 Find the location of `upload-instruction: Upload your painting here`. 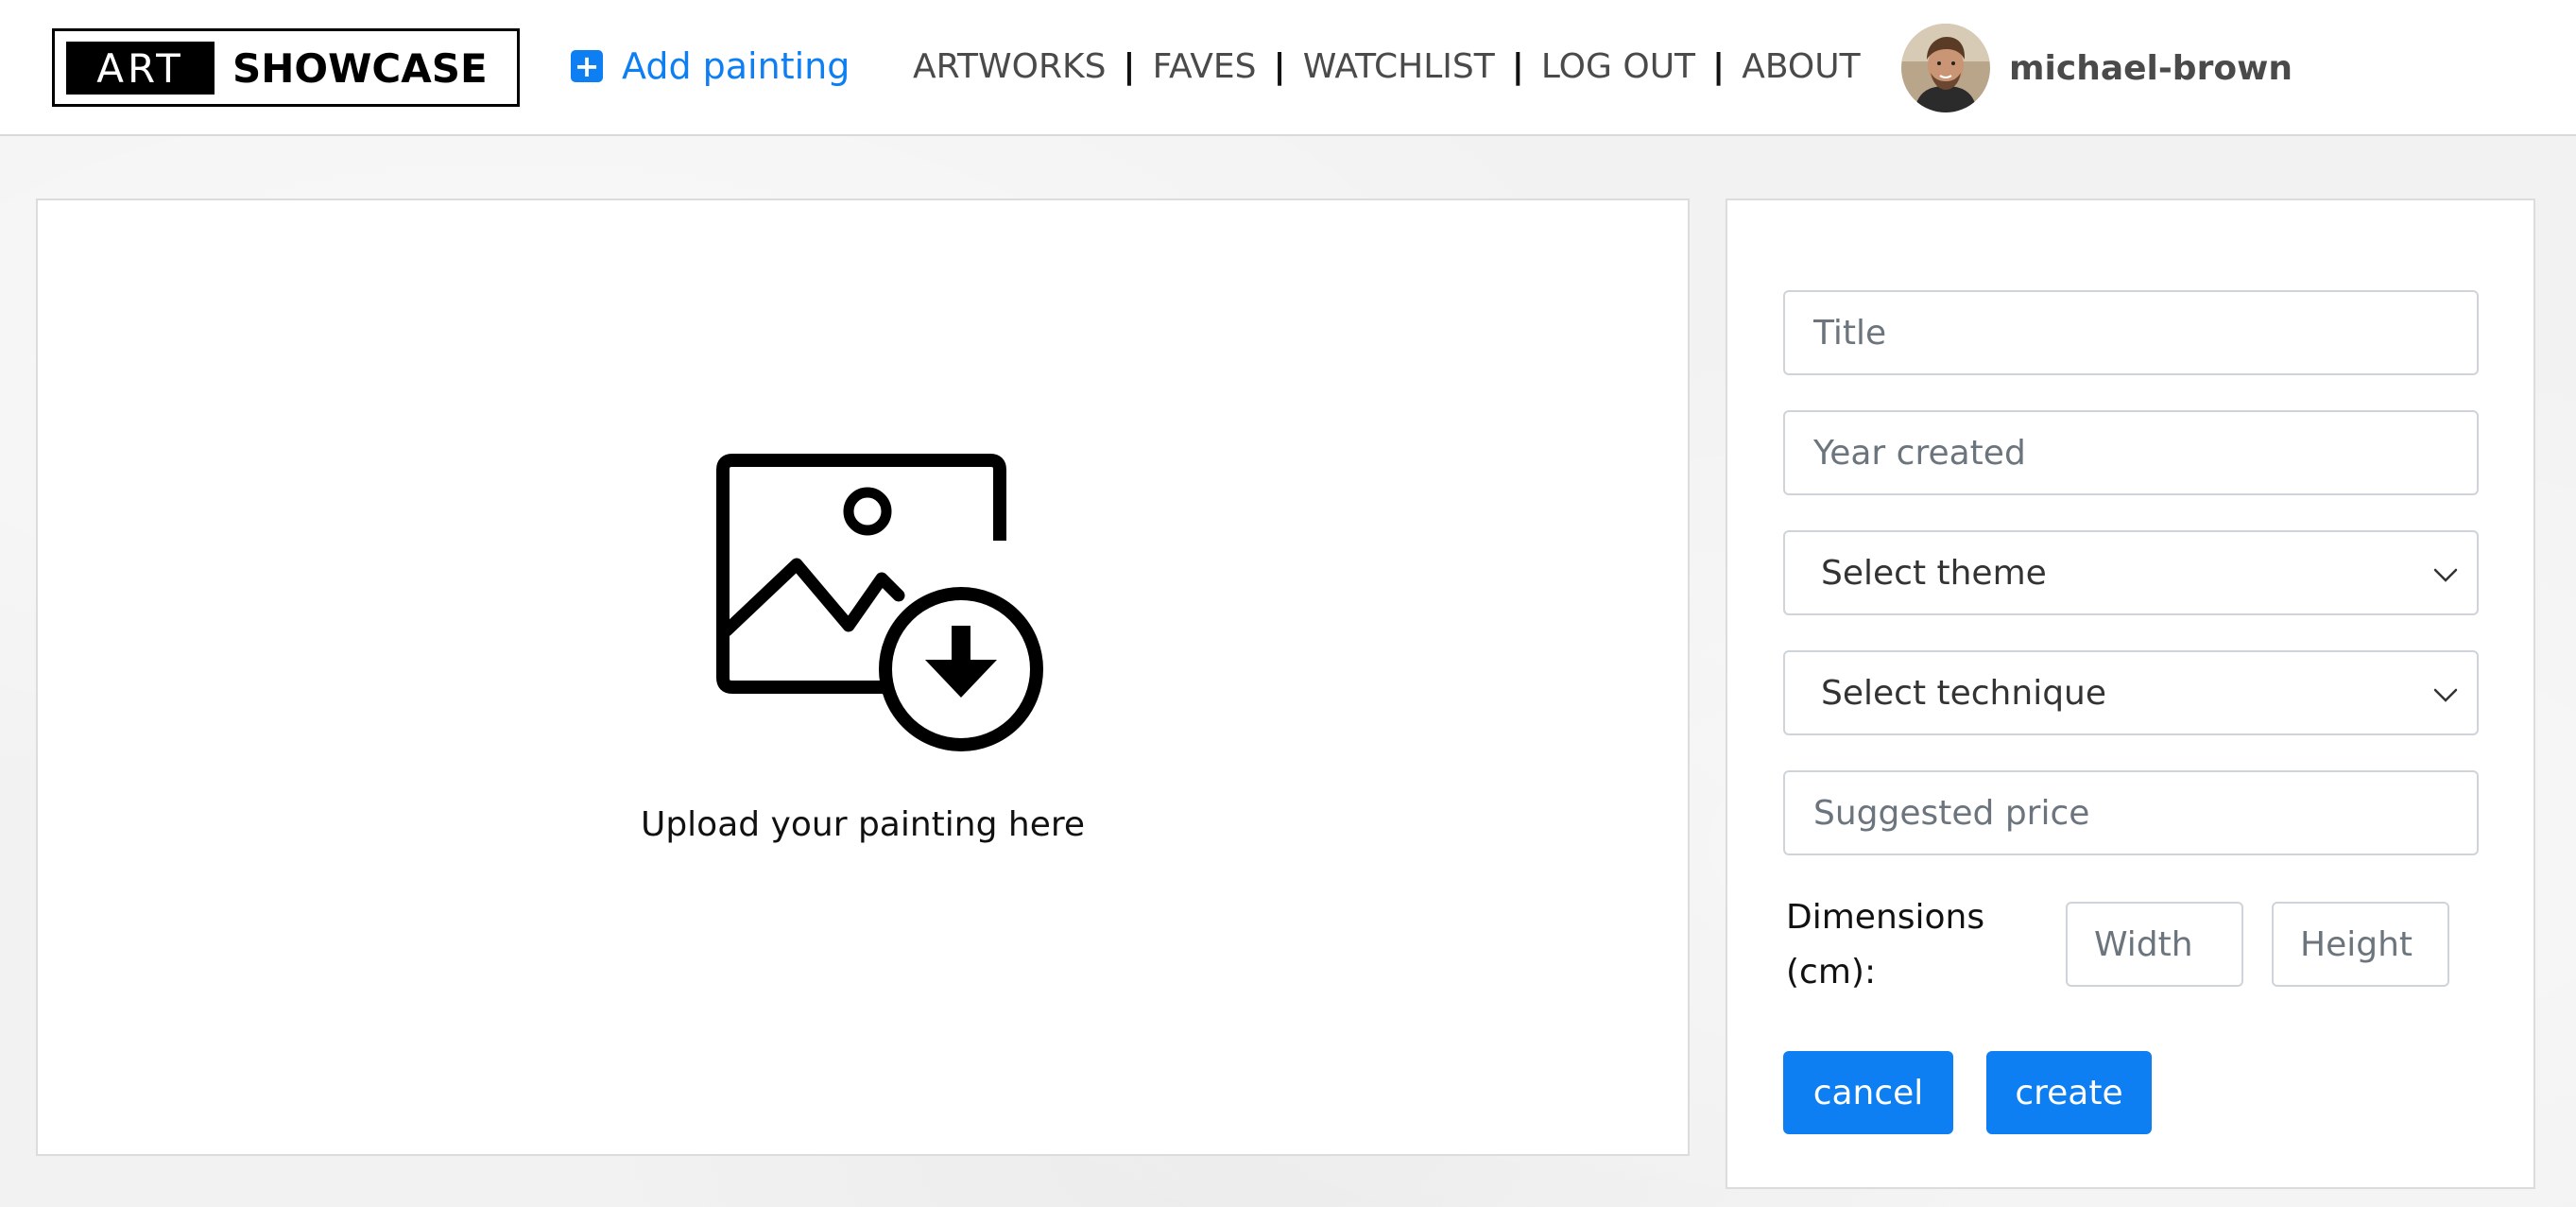

upload-instruction: Upload your painting here is located at coordinates (863, 824).